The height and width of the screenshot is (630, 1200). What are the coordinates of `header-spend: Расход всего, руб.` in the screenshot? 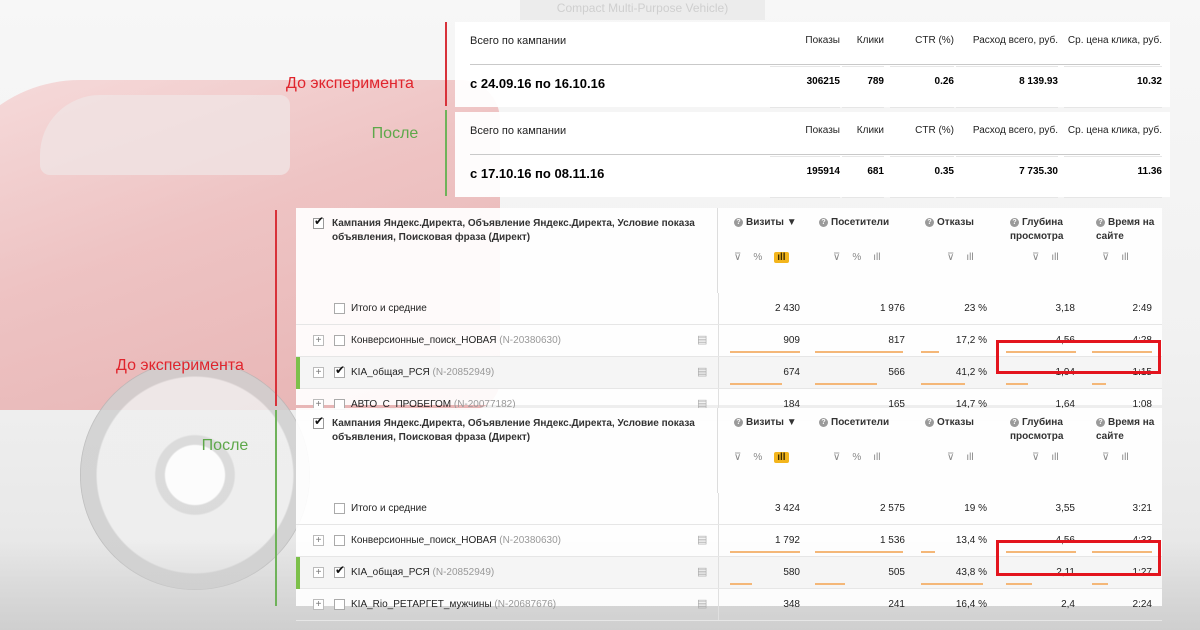 It's located at (1007, 51).